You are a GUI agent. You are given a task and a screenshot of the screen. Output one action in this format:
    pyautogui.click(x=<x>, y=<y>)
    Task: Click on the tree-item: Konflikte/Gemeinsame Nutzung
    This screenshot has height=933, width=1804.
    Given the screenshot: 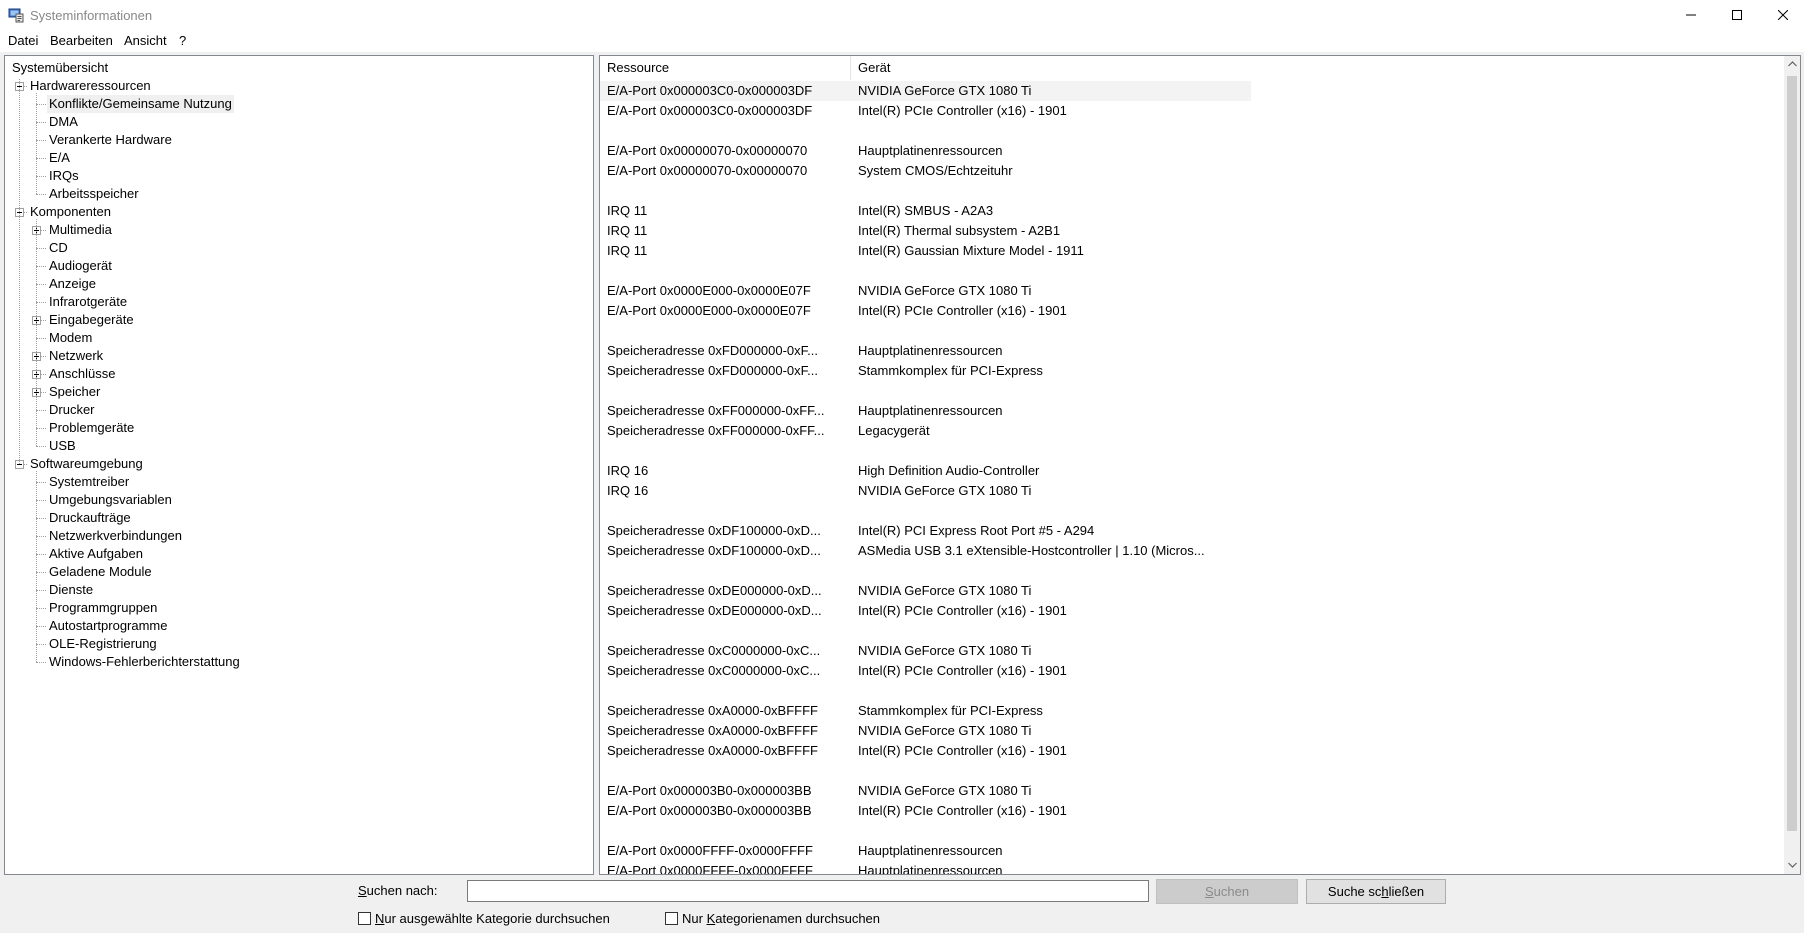 What is the action you would take?
    pyautogui.click(x=299, y=104)
    